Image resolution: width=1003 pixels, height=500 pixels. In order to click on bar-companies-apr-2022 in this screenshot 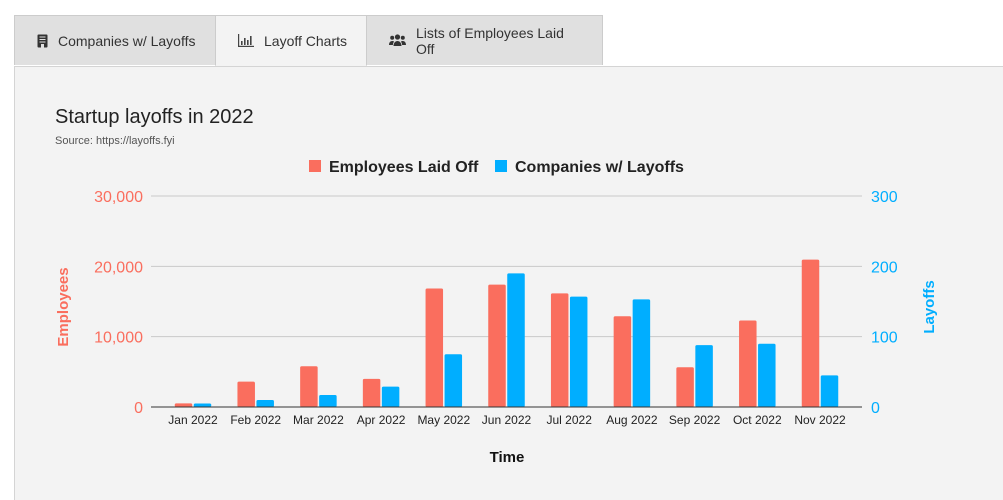, I will do `click(390, 396)`.